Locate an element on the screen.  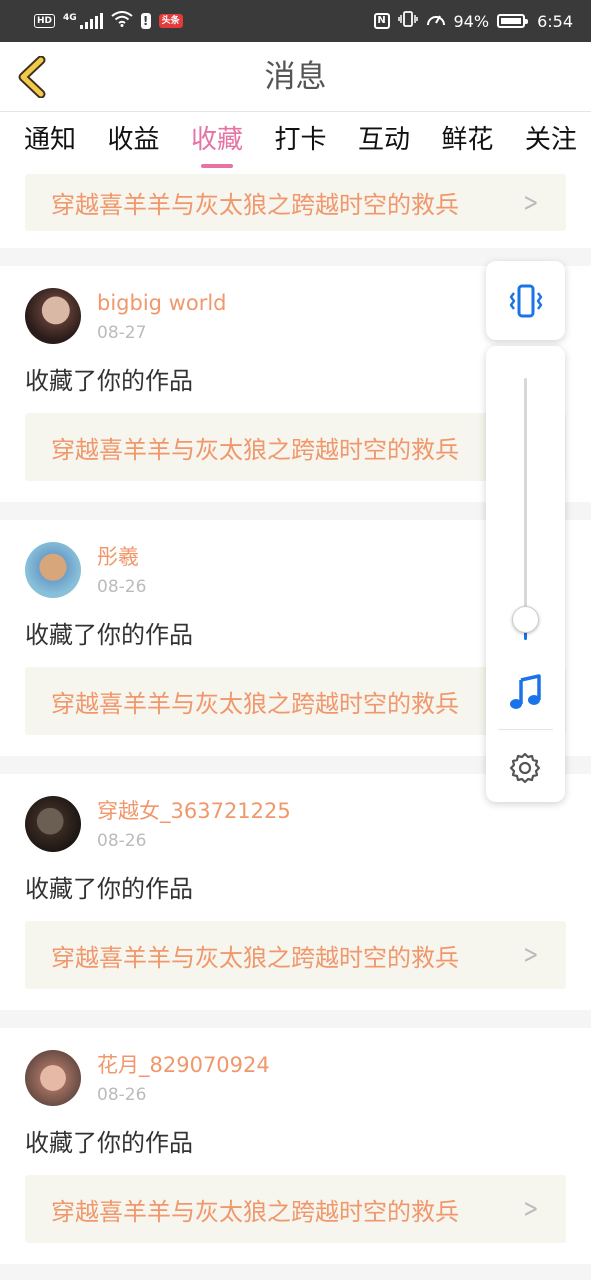
tab-bar: 通知 收益 收藏 打卡 互动 鲜花 关注 is located at coordinates (295, 140).